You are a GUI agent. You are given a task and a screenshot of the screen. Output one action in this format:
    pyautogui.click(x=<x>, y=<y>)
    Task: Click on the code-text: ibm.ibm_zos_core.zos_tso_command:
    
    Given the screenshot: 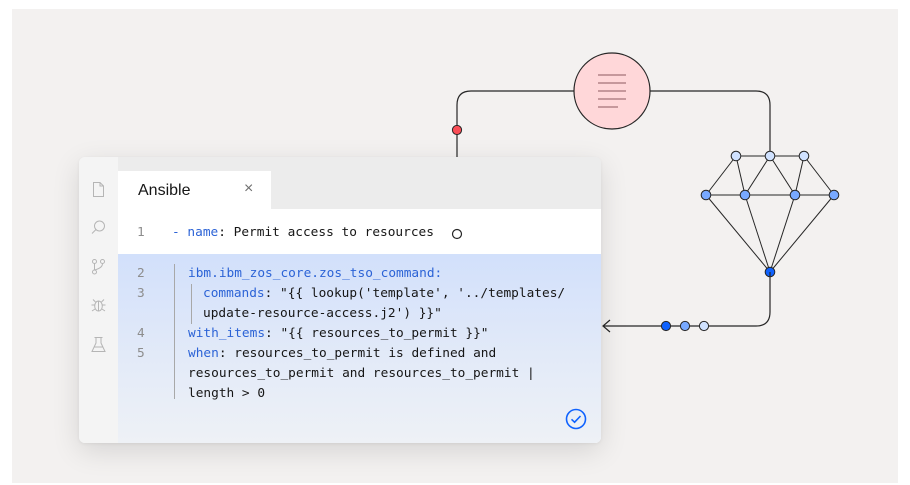 What is the action you would take?
    pyautogui.click(x=315, y=274)
    